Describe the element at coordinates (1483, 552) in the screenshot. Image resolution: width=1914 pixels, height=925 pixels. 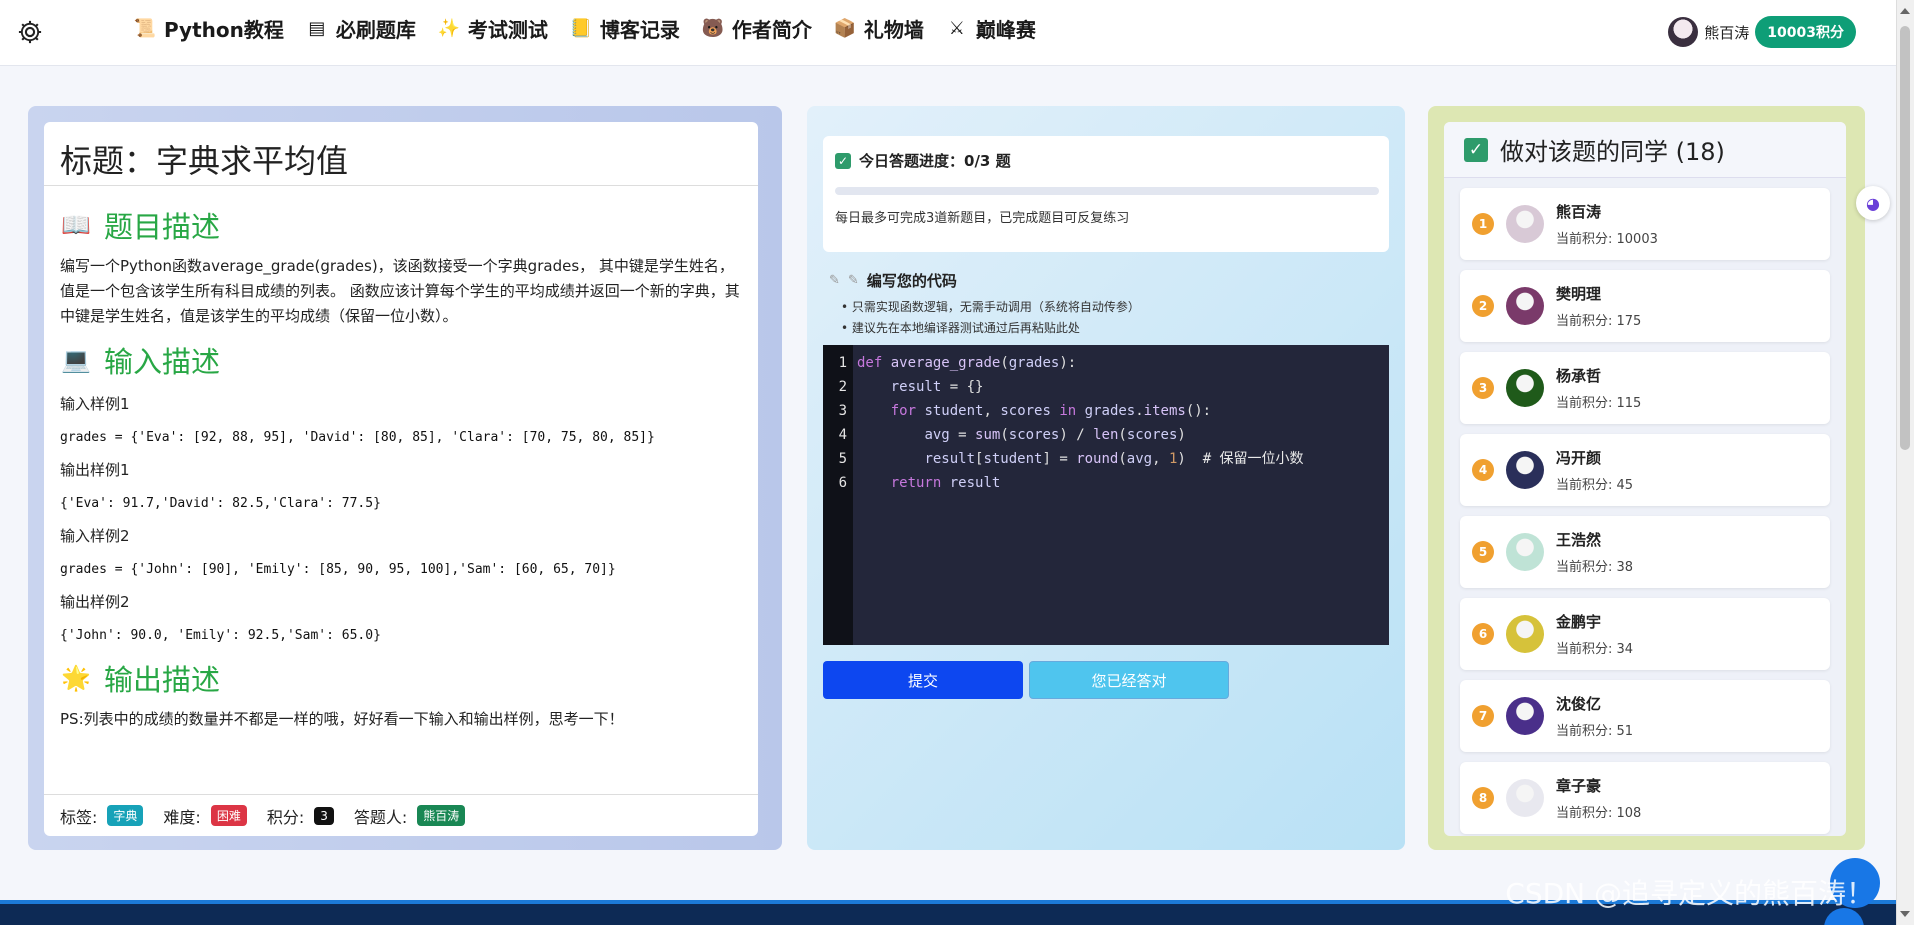
I see `rank-number: 5` at that location.